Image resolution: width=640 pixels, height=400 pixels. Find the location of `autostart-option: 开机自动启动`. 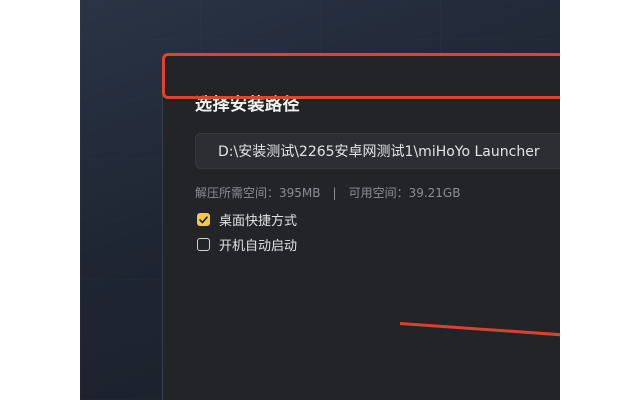

autostart-option: 开机自动启动 is located at coordinates (247, 244).